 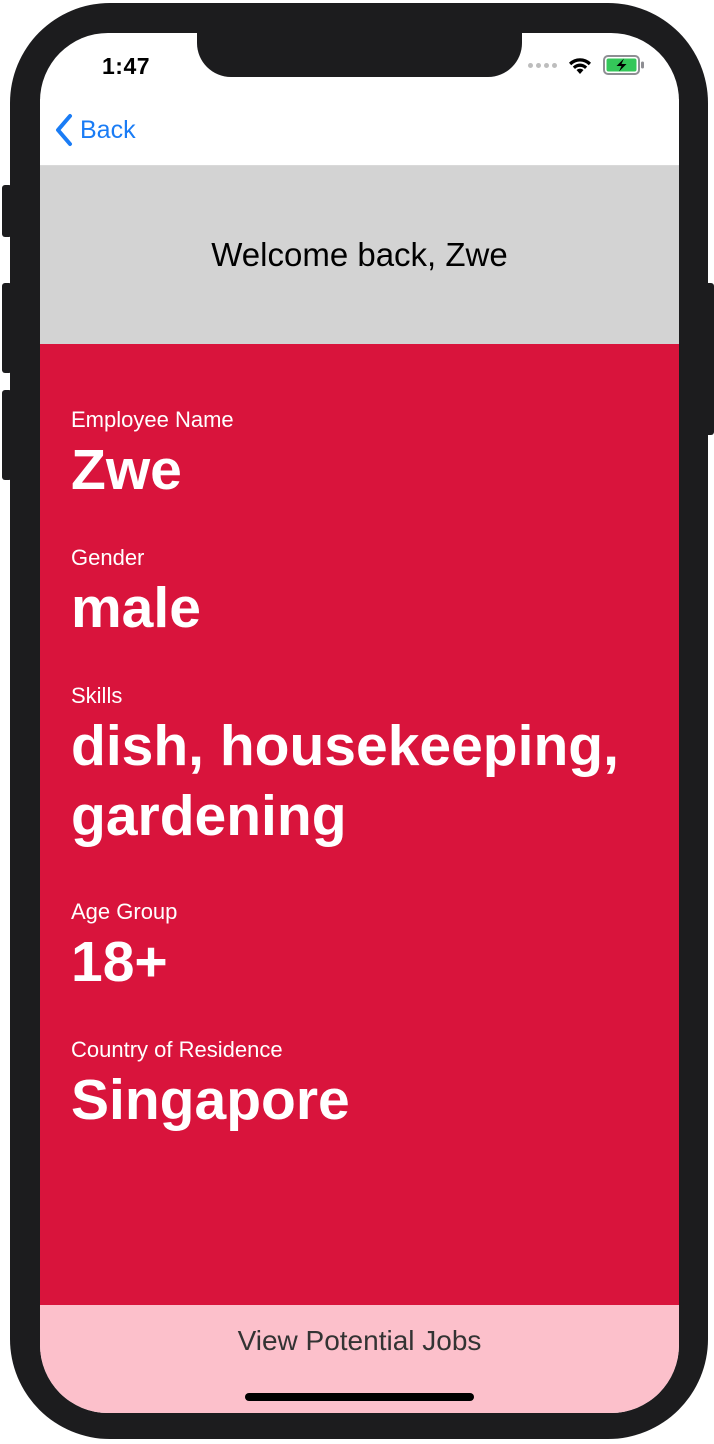 What do you see at coordinates (623, 65) in the screenshot?
I see `battery-charging-icon` at bounding box center [623, 65].